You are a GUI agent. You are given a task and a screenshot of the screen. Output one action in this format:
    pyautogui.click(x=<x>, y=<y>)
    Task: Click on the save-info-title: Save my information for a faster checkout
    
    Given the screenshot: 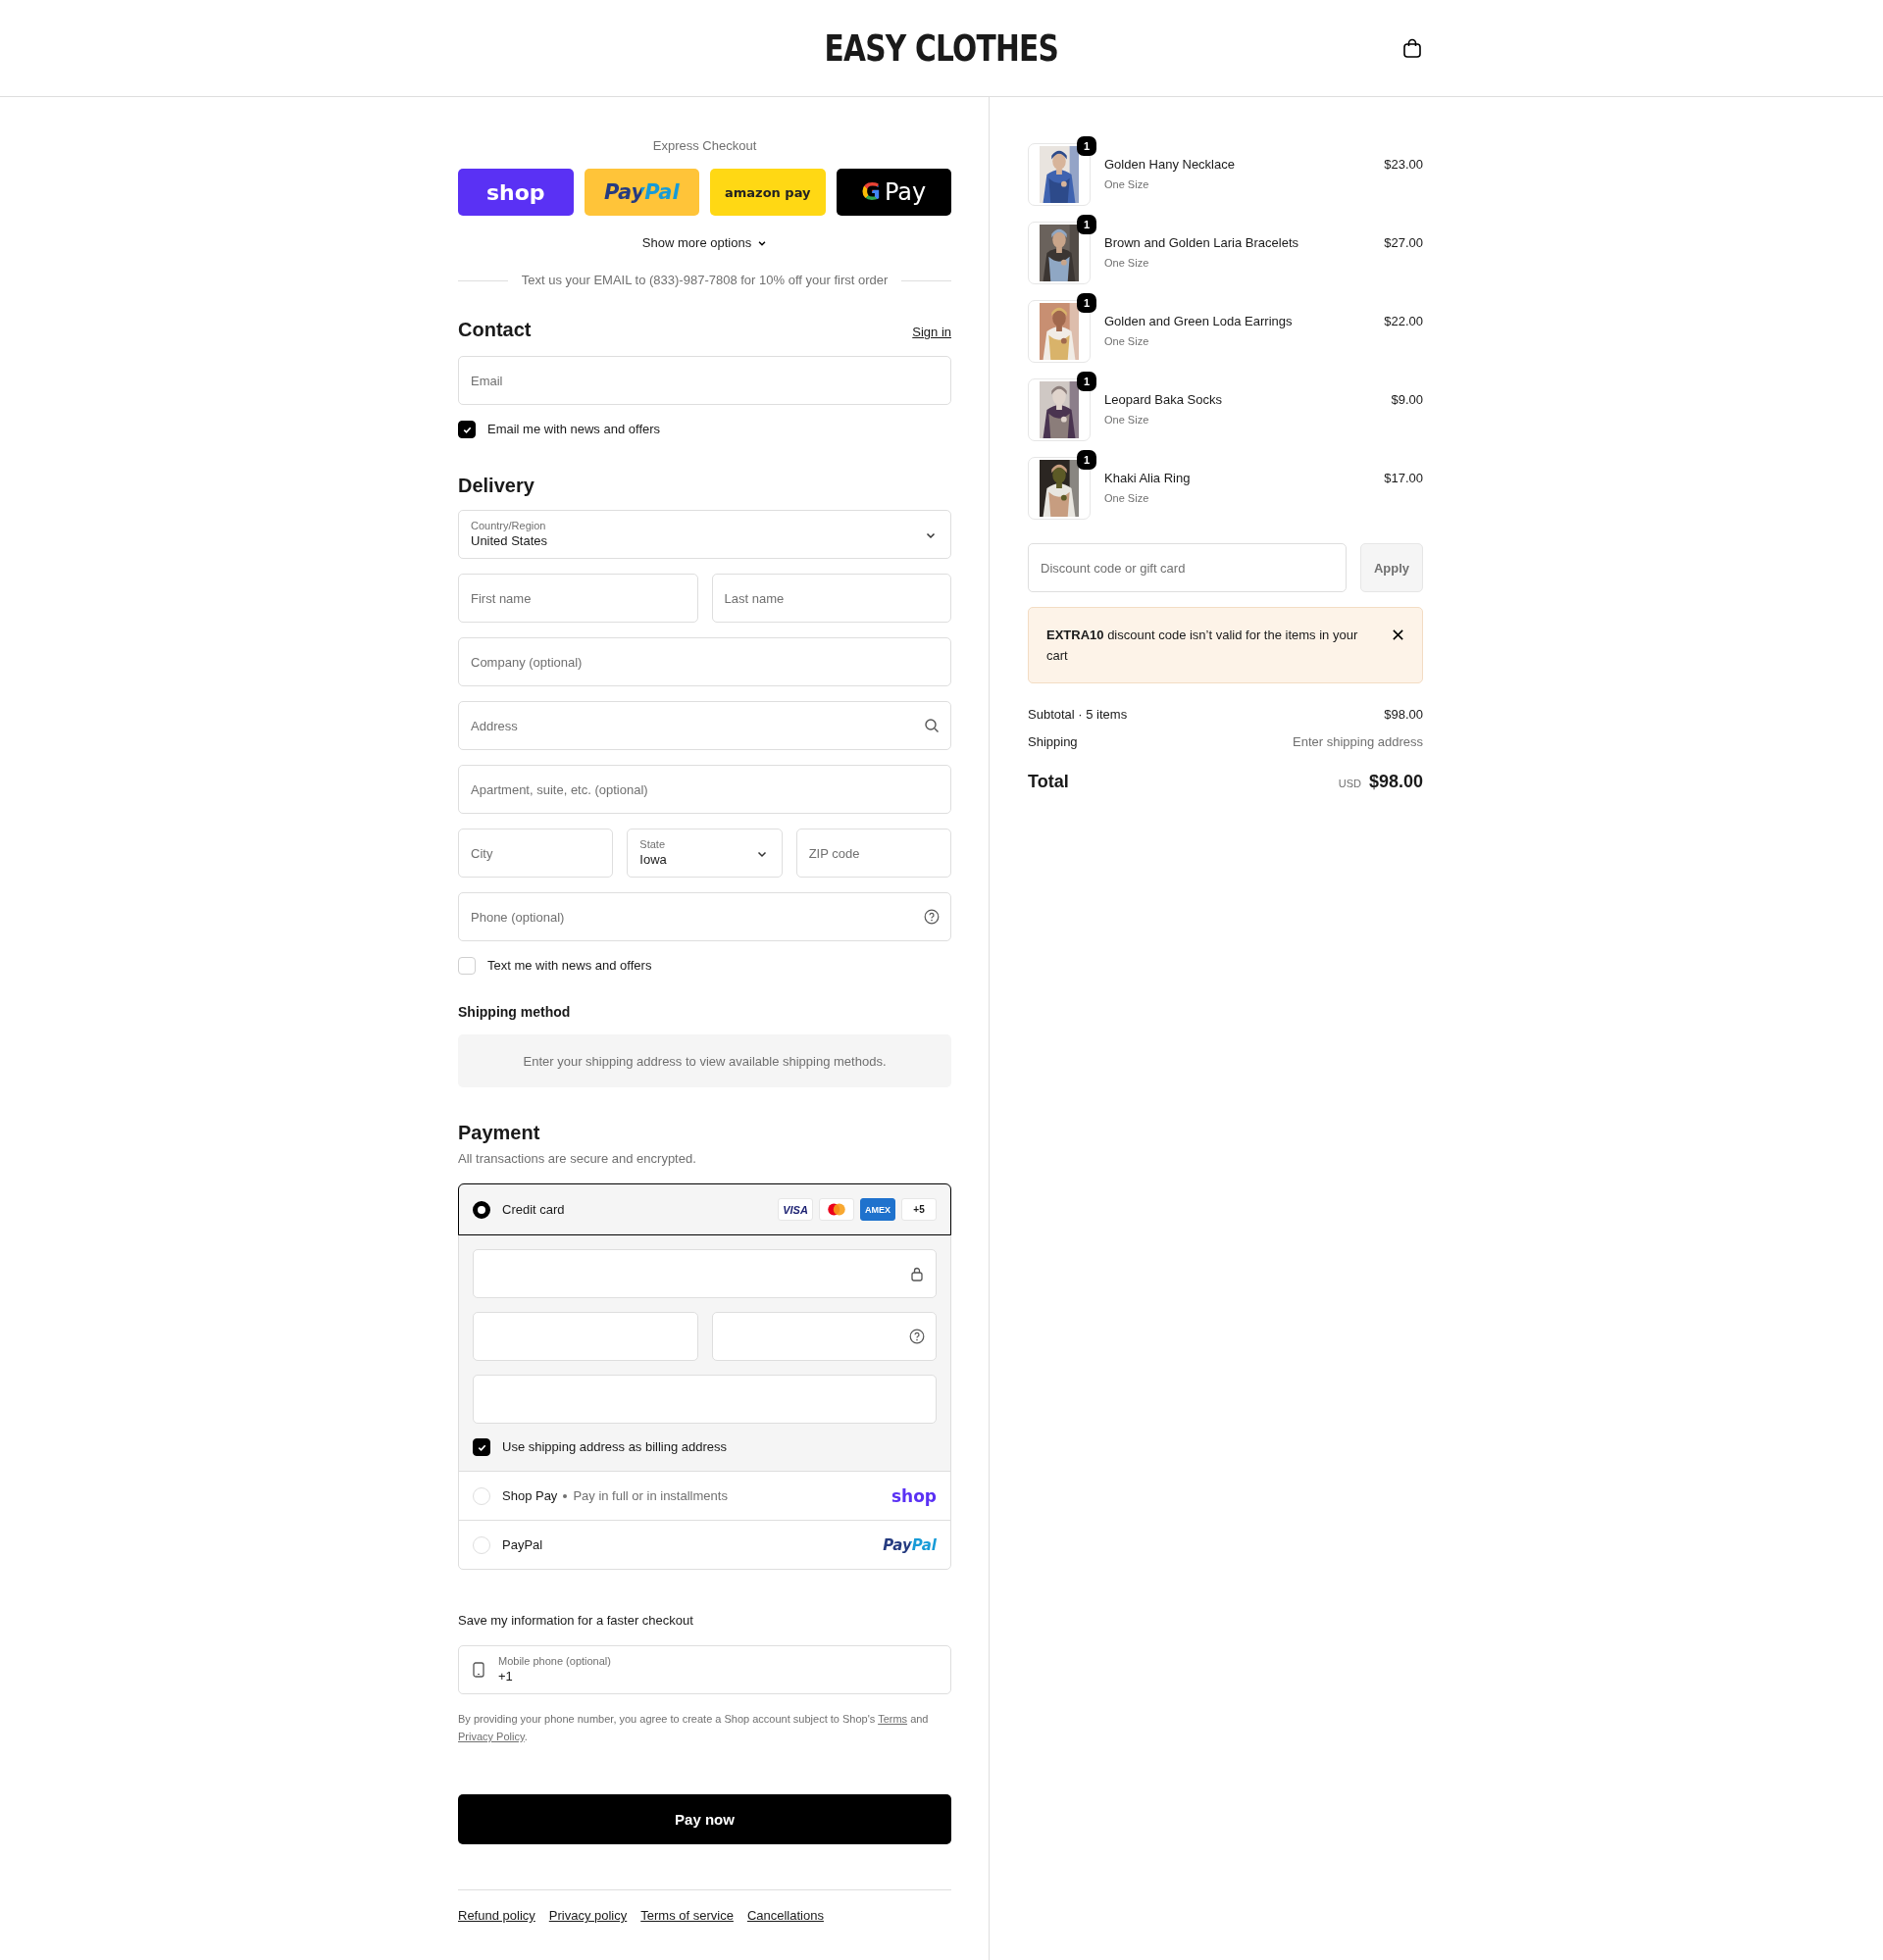 What is the action you would take?
    pyautogui.click(x=576, y=1621)
    